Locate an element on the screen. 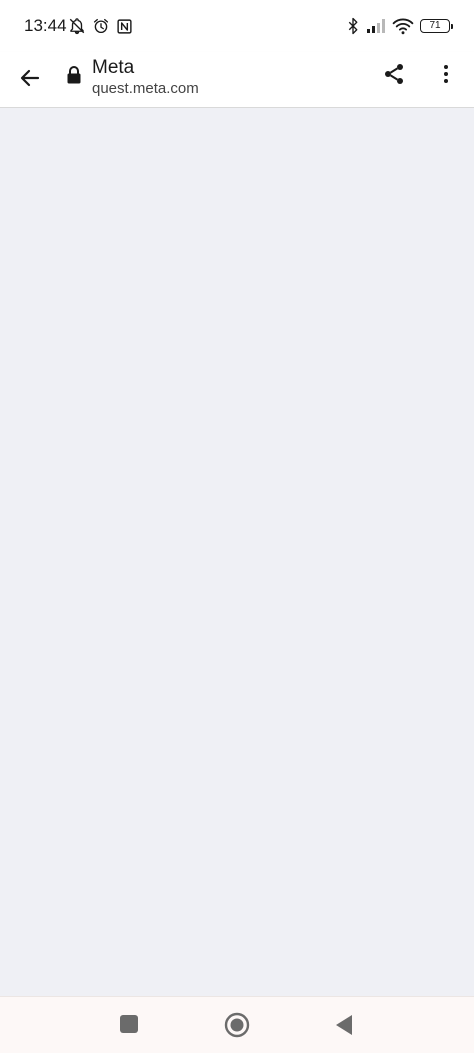 The height and width of the screenshot is (1053, 474). status-icons-right: 71 is located at coordinates (399, 26).